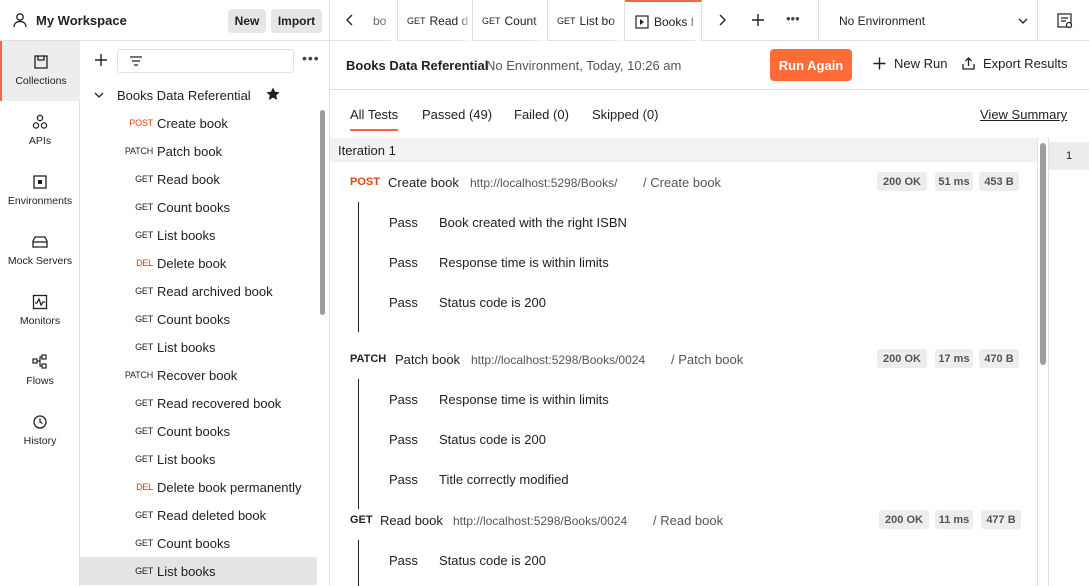  What do you see at coordinates (435, 20) in the screenshot?
I see `tab-2: GET Read d` at bounding box center [435, 20].